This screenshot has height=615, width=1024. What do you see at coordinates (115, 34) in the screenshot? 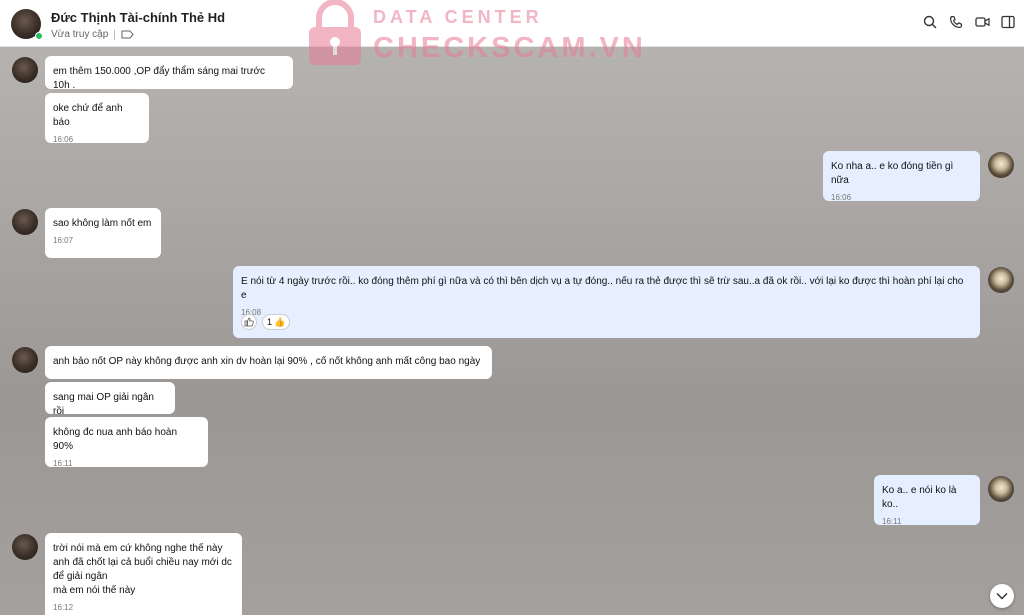
I see `divider` at bounding box center [115, 34].